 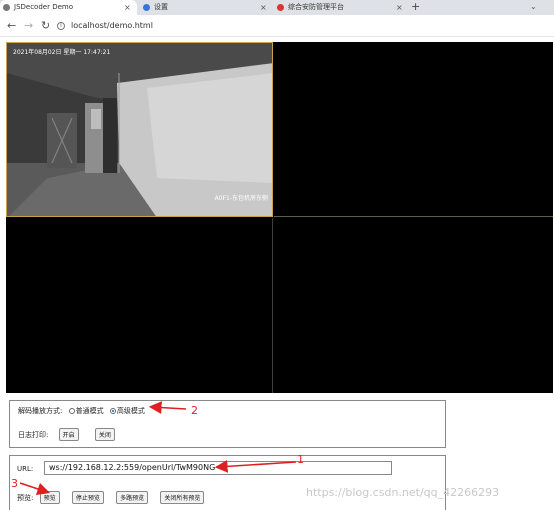 I want to click on info-icon: i, so click(x=61, y=25).